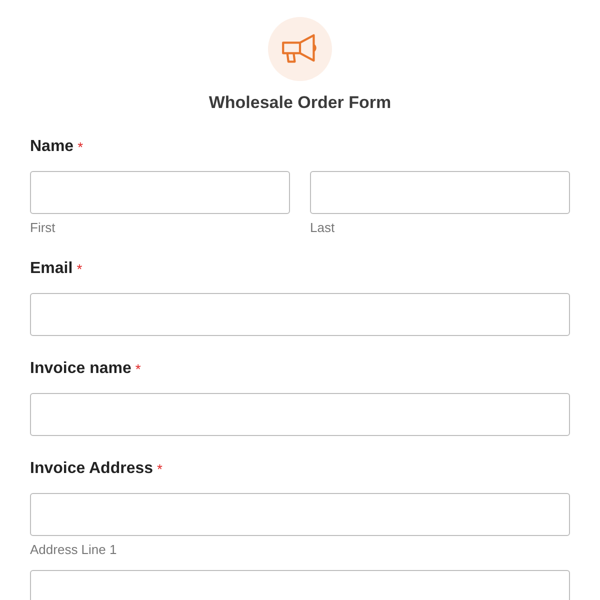 Image resolution: width=600 pixels, height=600 pixels. What do you see at coordinates (43, 228) in the screenshot?
I see `sublabel: First` at bounding box center [43, 228].